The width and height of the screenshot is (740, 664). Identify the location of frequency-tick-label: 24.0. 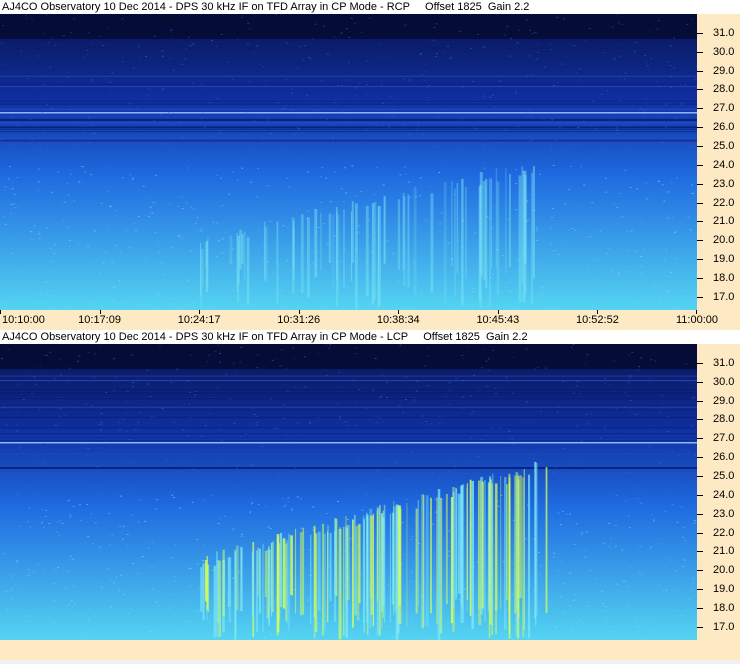
(724, 164).